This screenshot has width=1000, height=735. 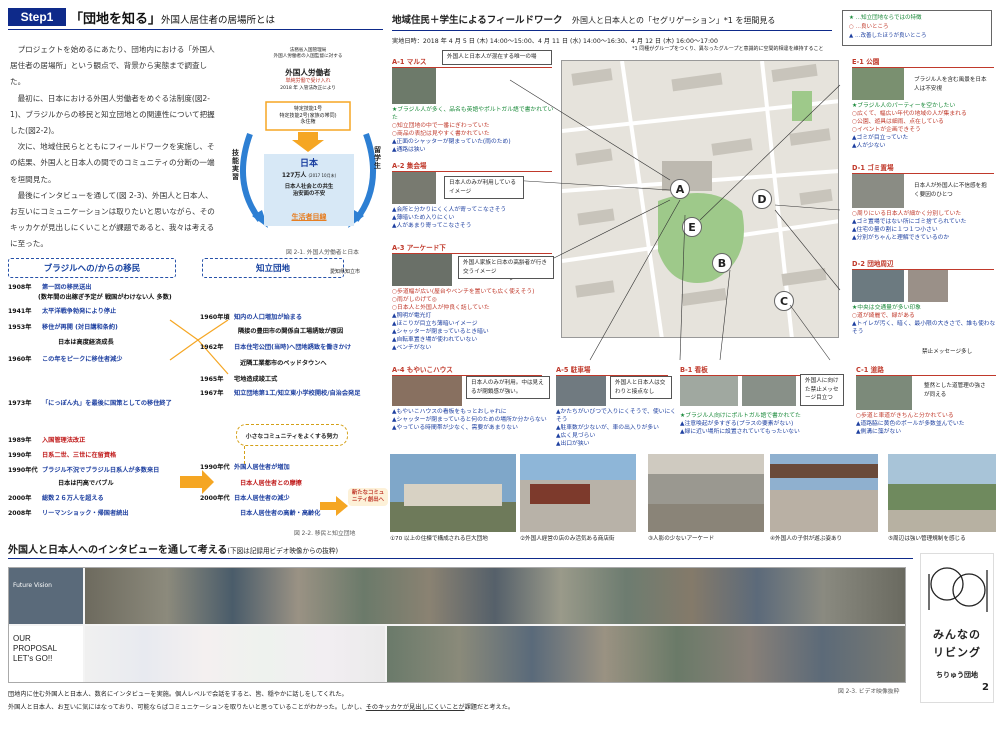 I want to click on timeline-text: 知内の人口増加が始まる, so click(x=268, y=317).